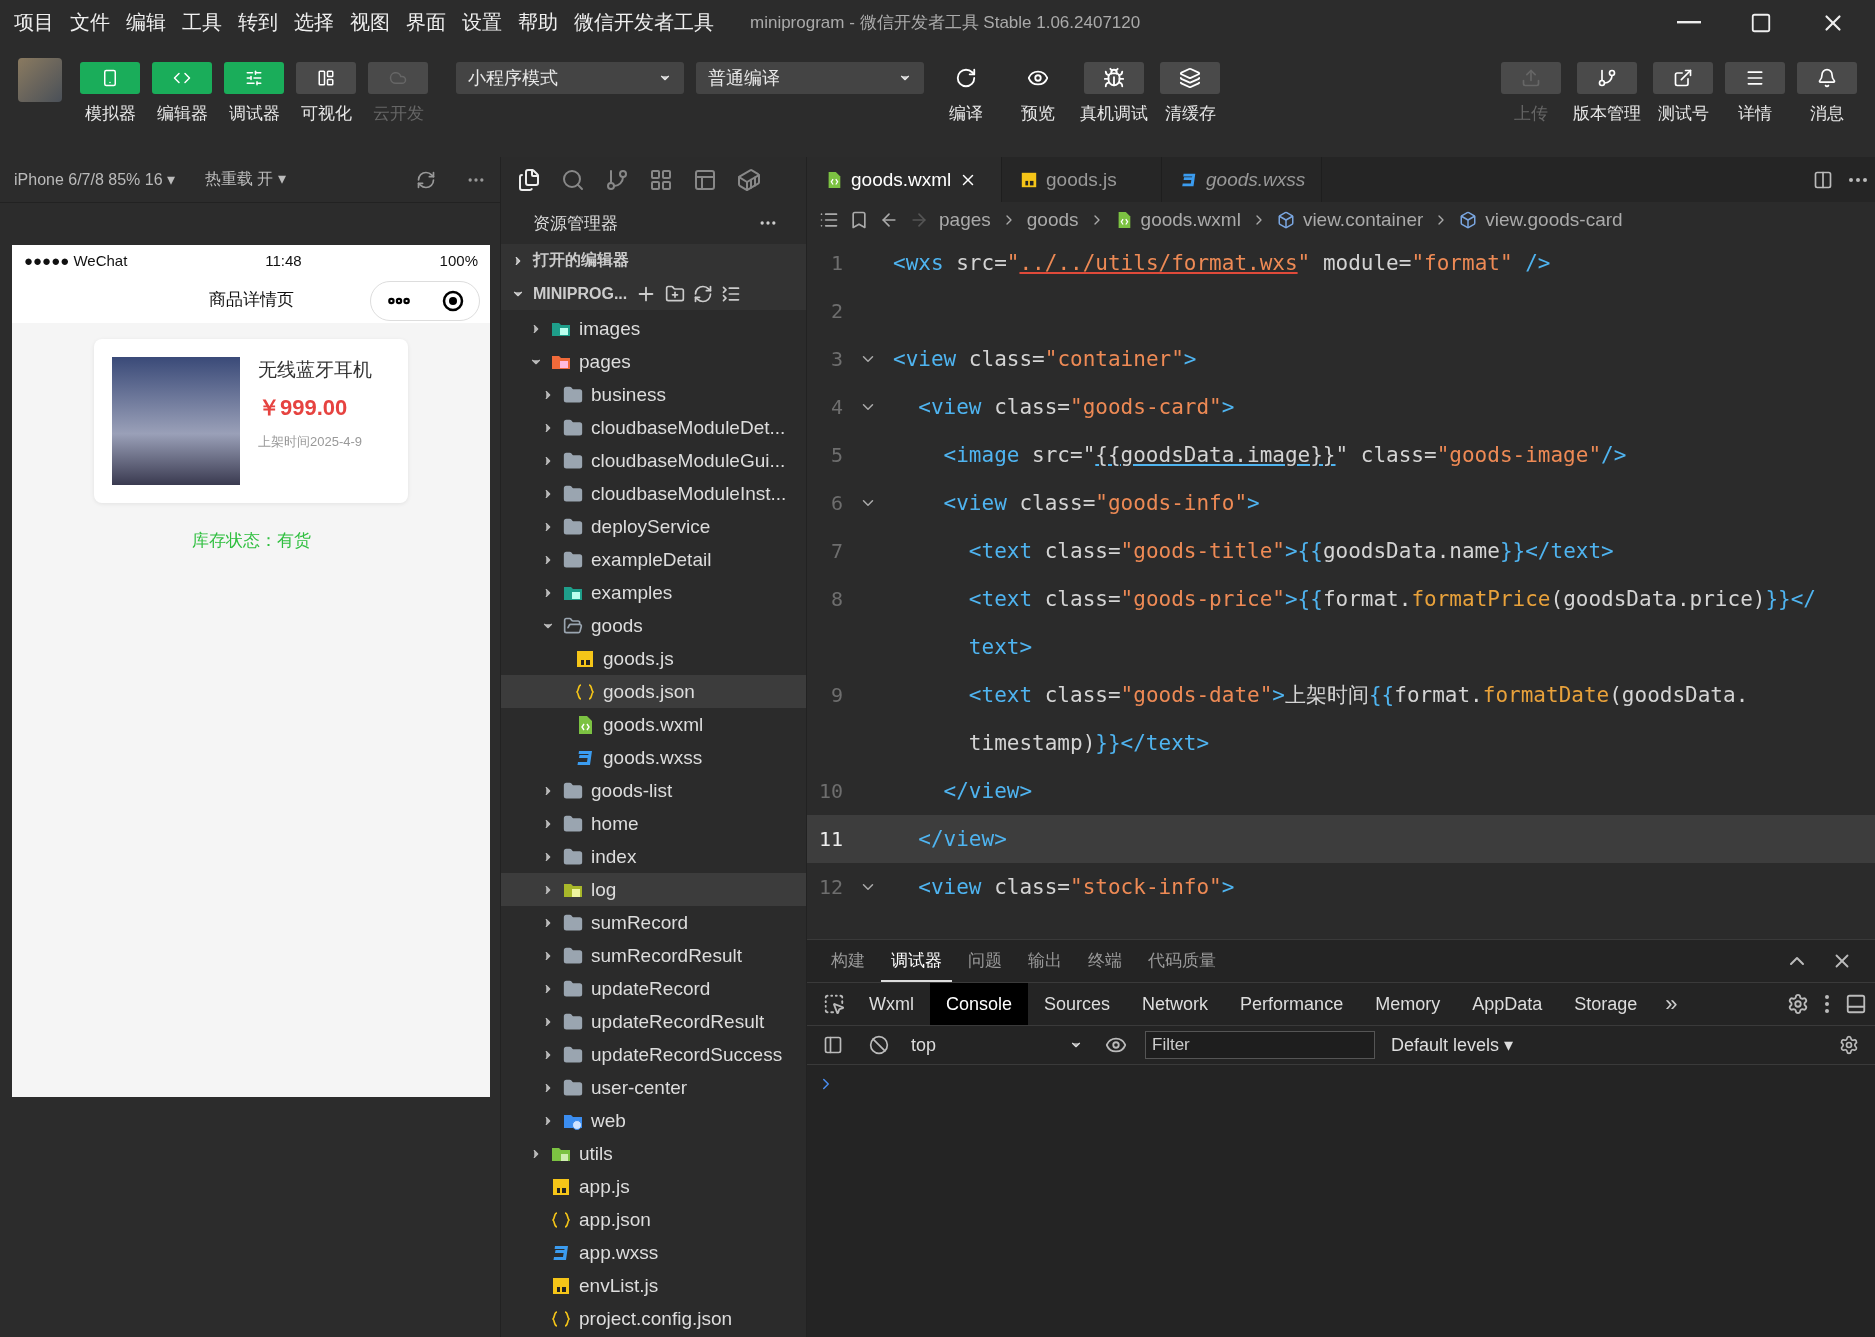  Describe the element at coordinates (644, 22) in the screenshot. I see `menu-item: 微信开发者工具` at that location.